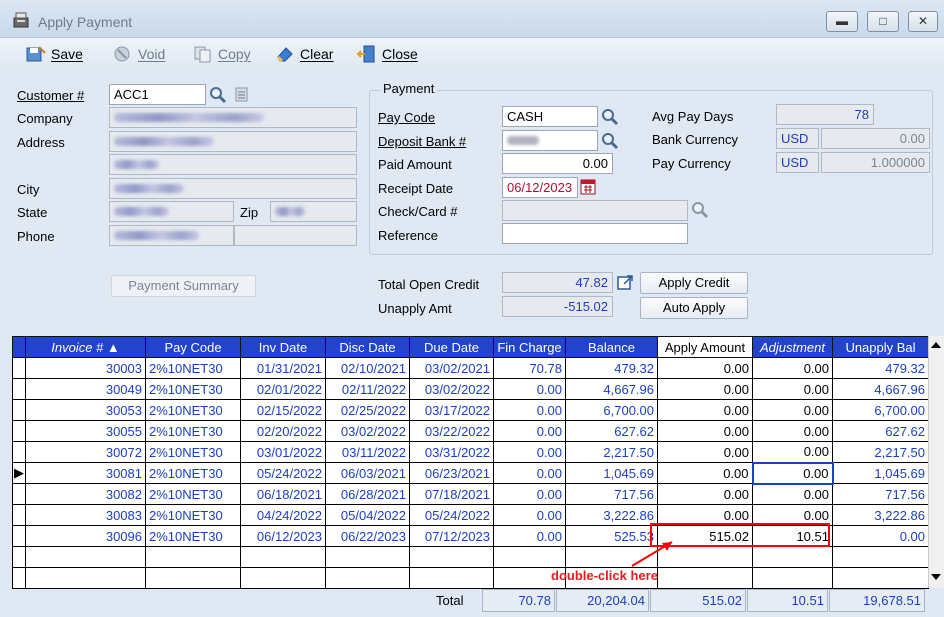 The width and height of the screenshot is (944, 617). What do you see at coordinates (625, 282) in the screenshot?
I see `open-credit-detail-icon` at bounding box center [625, 282].